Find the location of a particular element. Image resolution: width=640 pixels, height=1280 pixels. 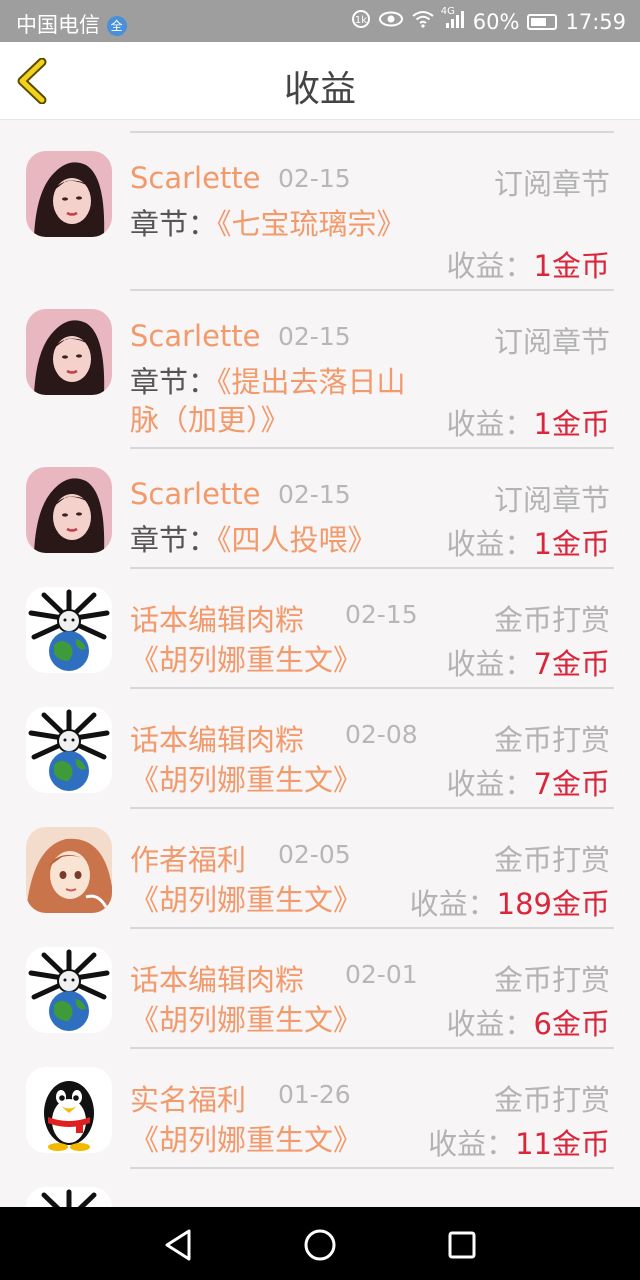

item-date: 02-01 is located at coordinates (381, 974).